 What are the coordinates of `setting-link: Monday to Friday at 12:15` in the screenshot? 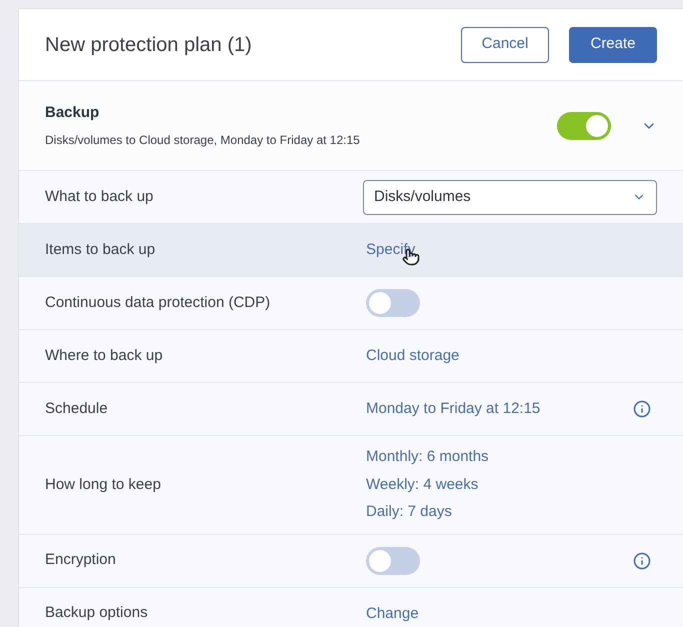 It's located at (453, 408).